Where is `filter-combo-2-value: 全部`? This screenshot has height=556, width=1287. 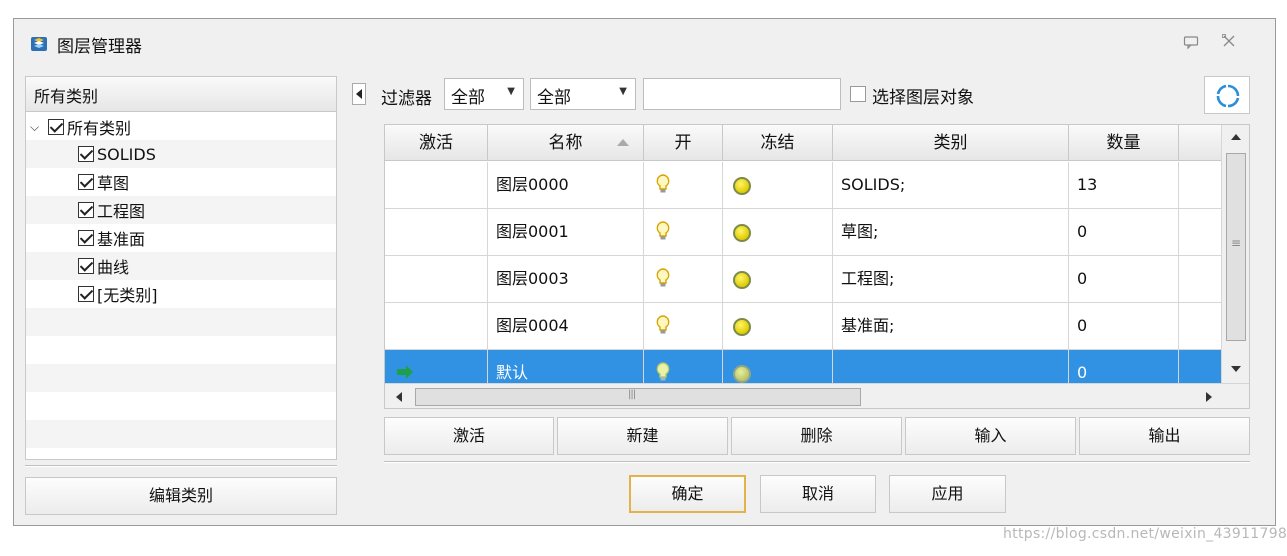 filter-combo-2-value: 全部 is located at coordinates (554, 98).